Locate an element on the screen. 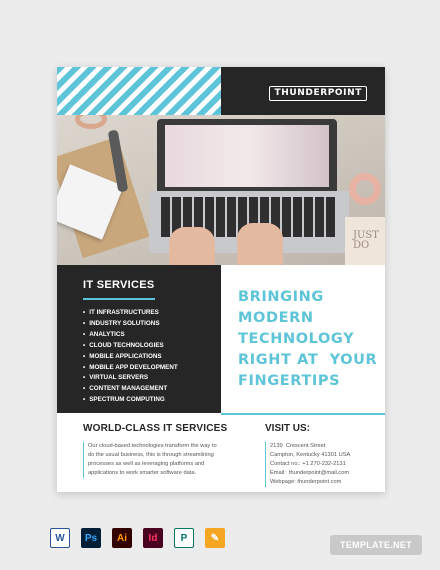  app-icon-row: W Ps Ai Id P ✎ is located at coordinates (137, 538).